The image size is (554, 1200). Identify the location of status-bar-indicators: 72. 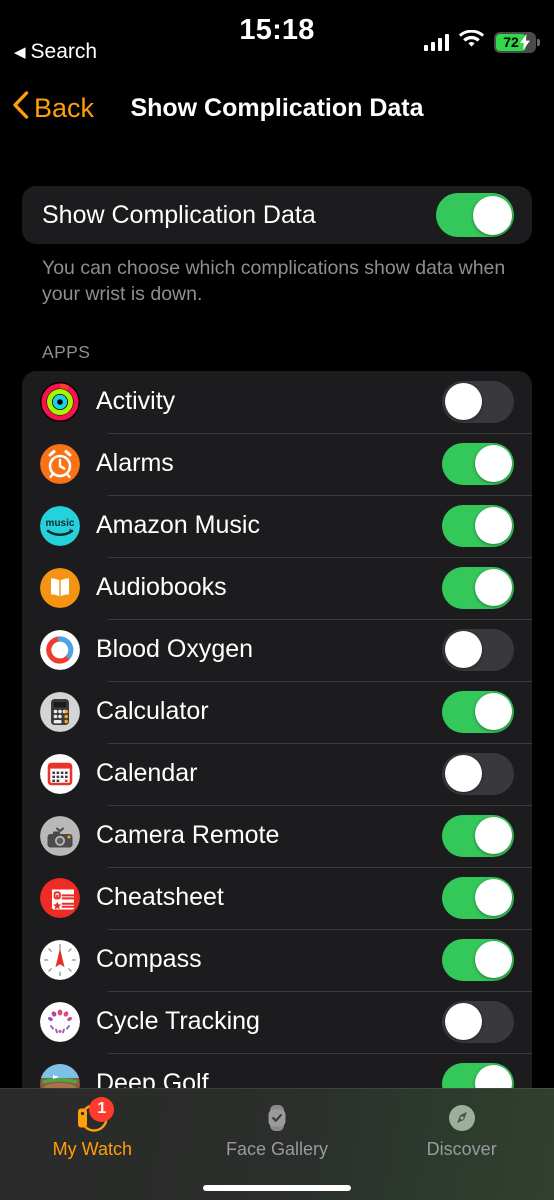
(481, 41).